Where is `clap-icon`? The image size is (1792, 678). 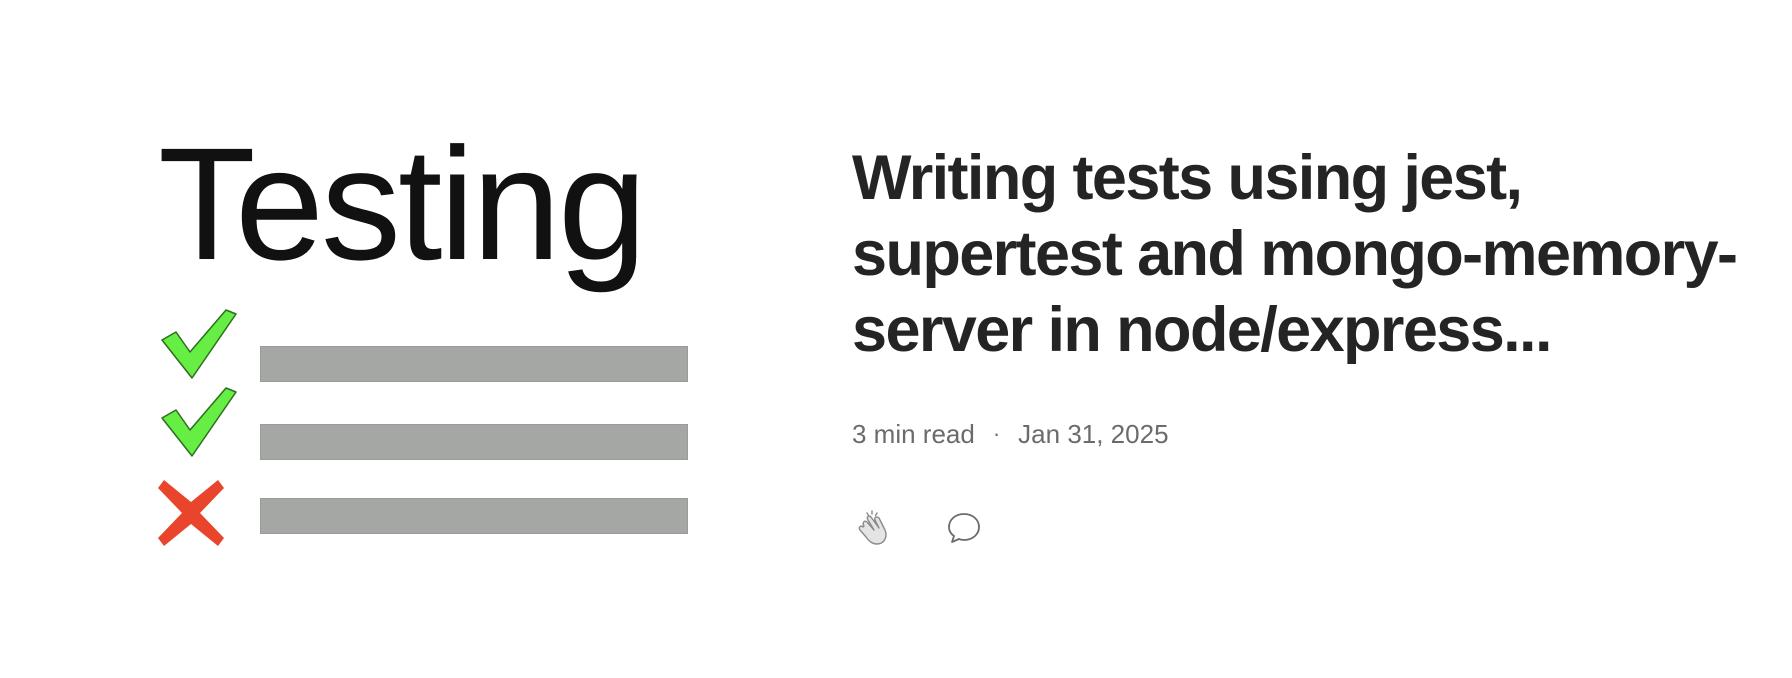
clap-icon is located at coordinates (872, 527).